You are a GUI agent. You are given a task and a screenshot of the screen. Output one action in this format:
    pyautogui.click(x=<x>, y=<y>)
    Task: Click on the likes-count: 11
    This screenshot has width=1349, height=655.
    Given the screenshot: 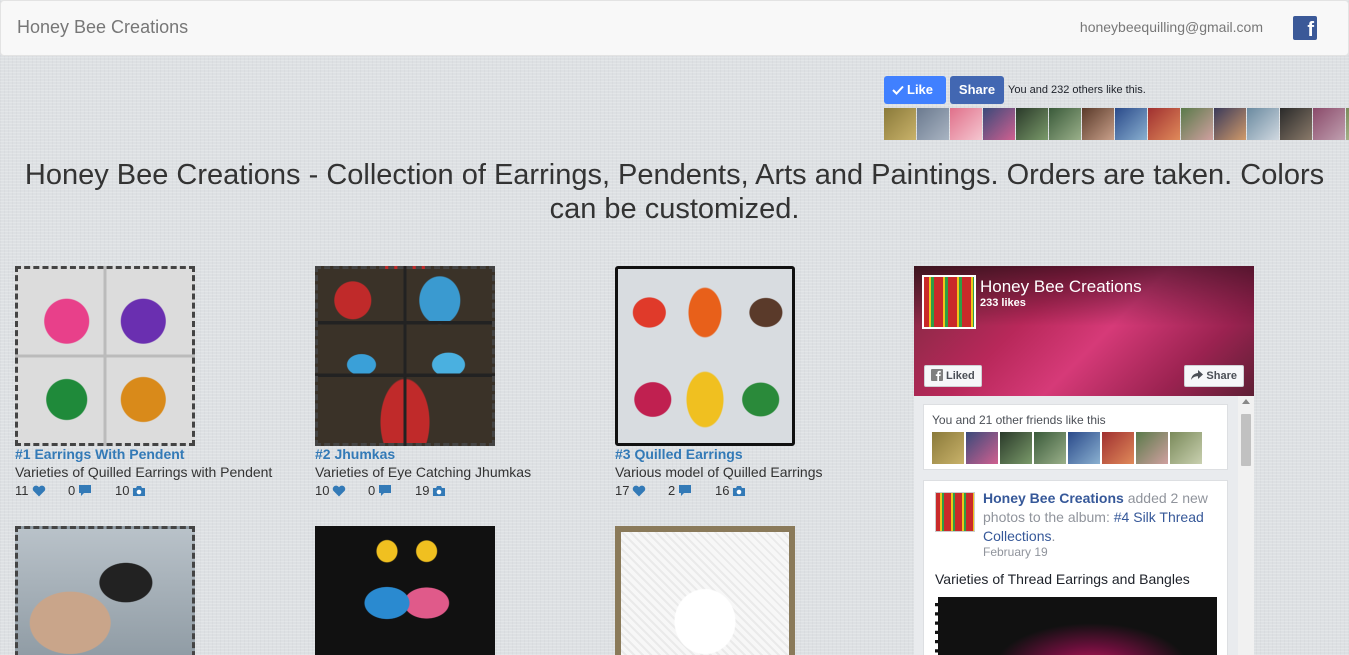 What is the action you would take?
    pyautogui.click(x=41, y=490)
    